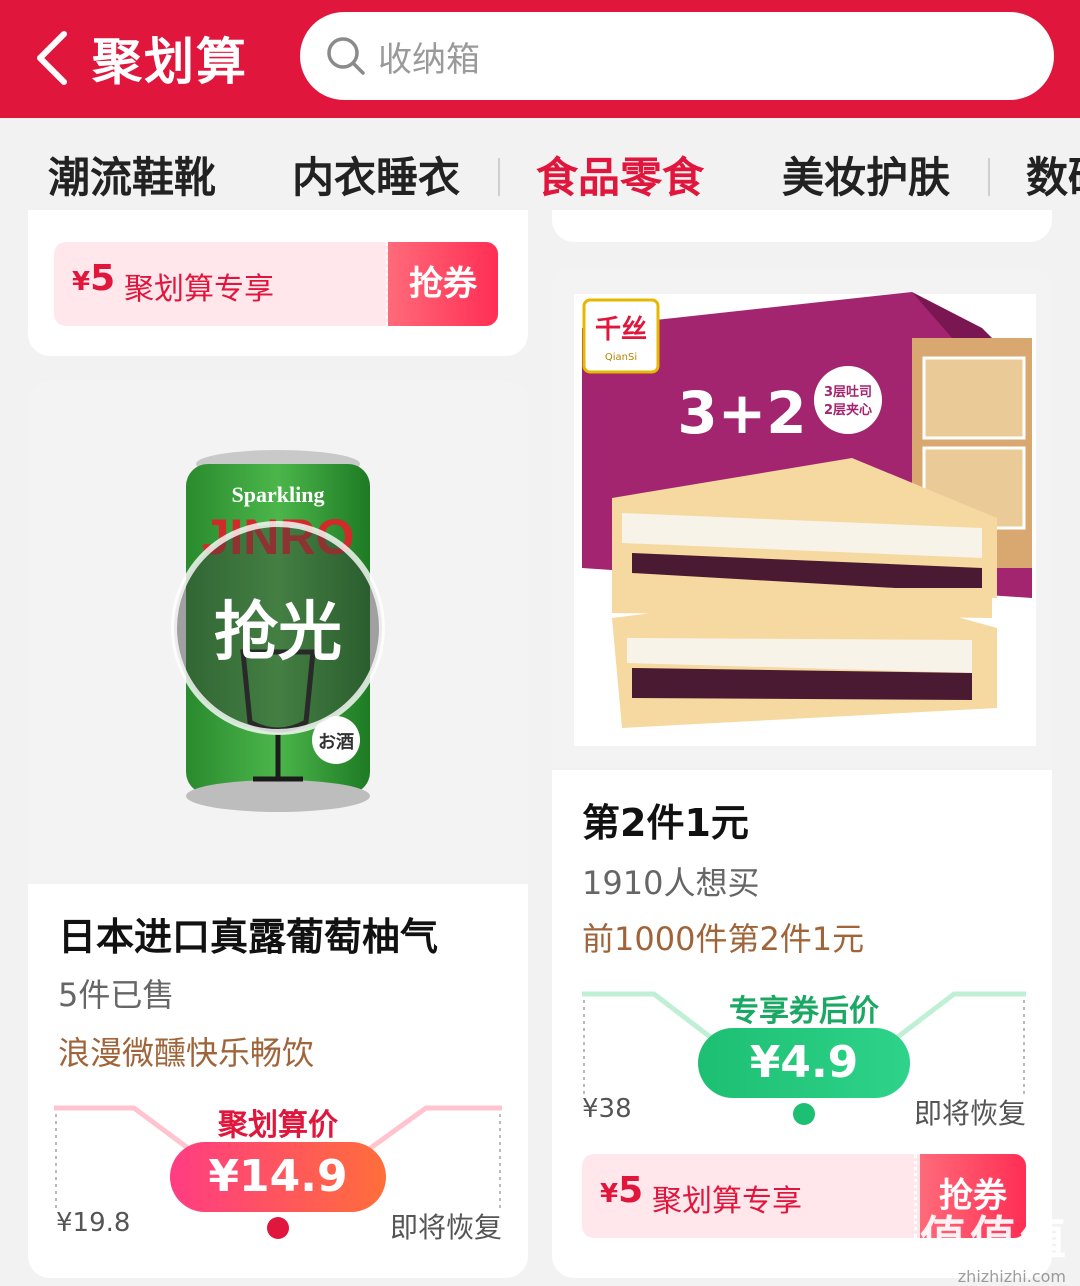 This screenshot has height=1286, width=1080. Describe the element at coordinates (52, 58) in the screenshot. I see `back-arrow-icon` at that location.